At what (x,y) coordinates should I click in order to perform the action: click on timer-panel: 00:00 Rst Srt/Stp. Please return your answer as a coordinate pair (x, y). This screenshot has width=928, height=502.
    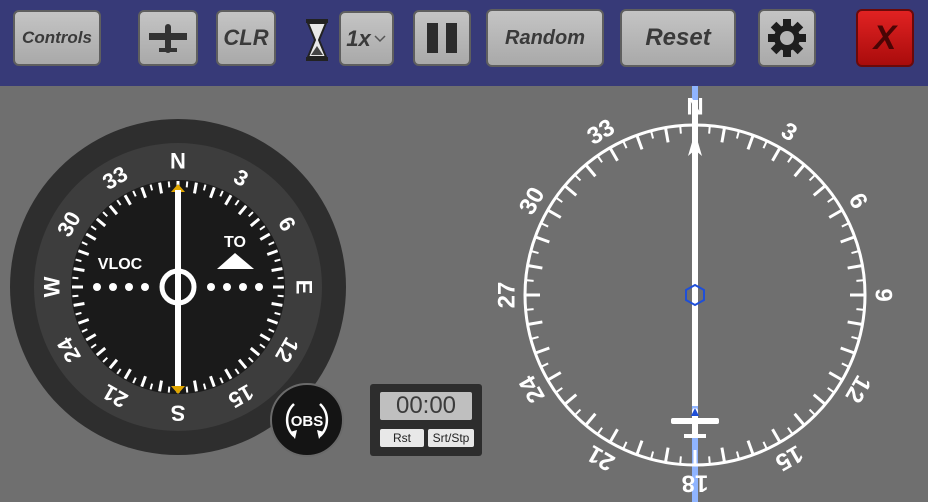
    Looking at the image, I should click on (426, 420).